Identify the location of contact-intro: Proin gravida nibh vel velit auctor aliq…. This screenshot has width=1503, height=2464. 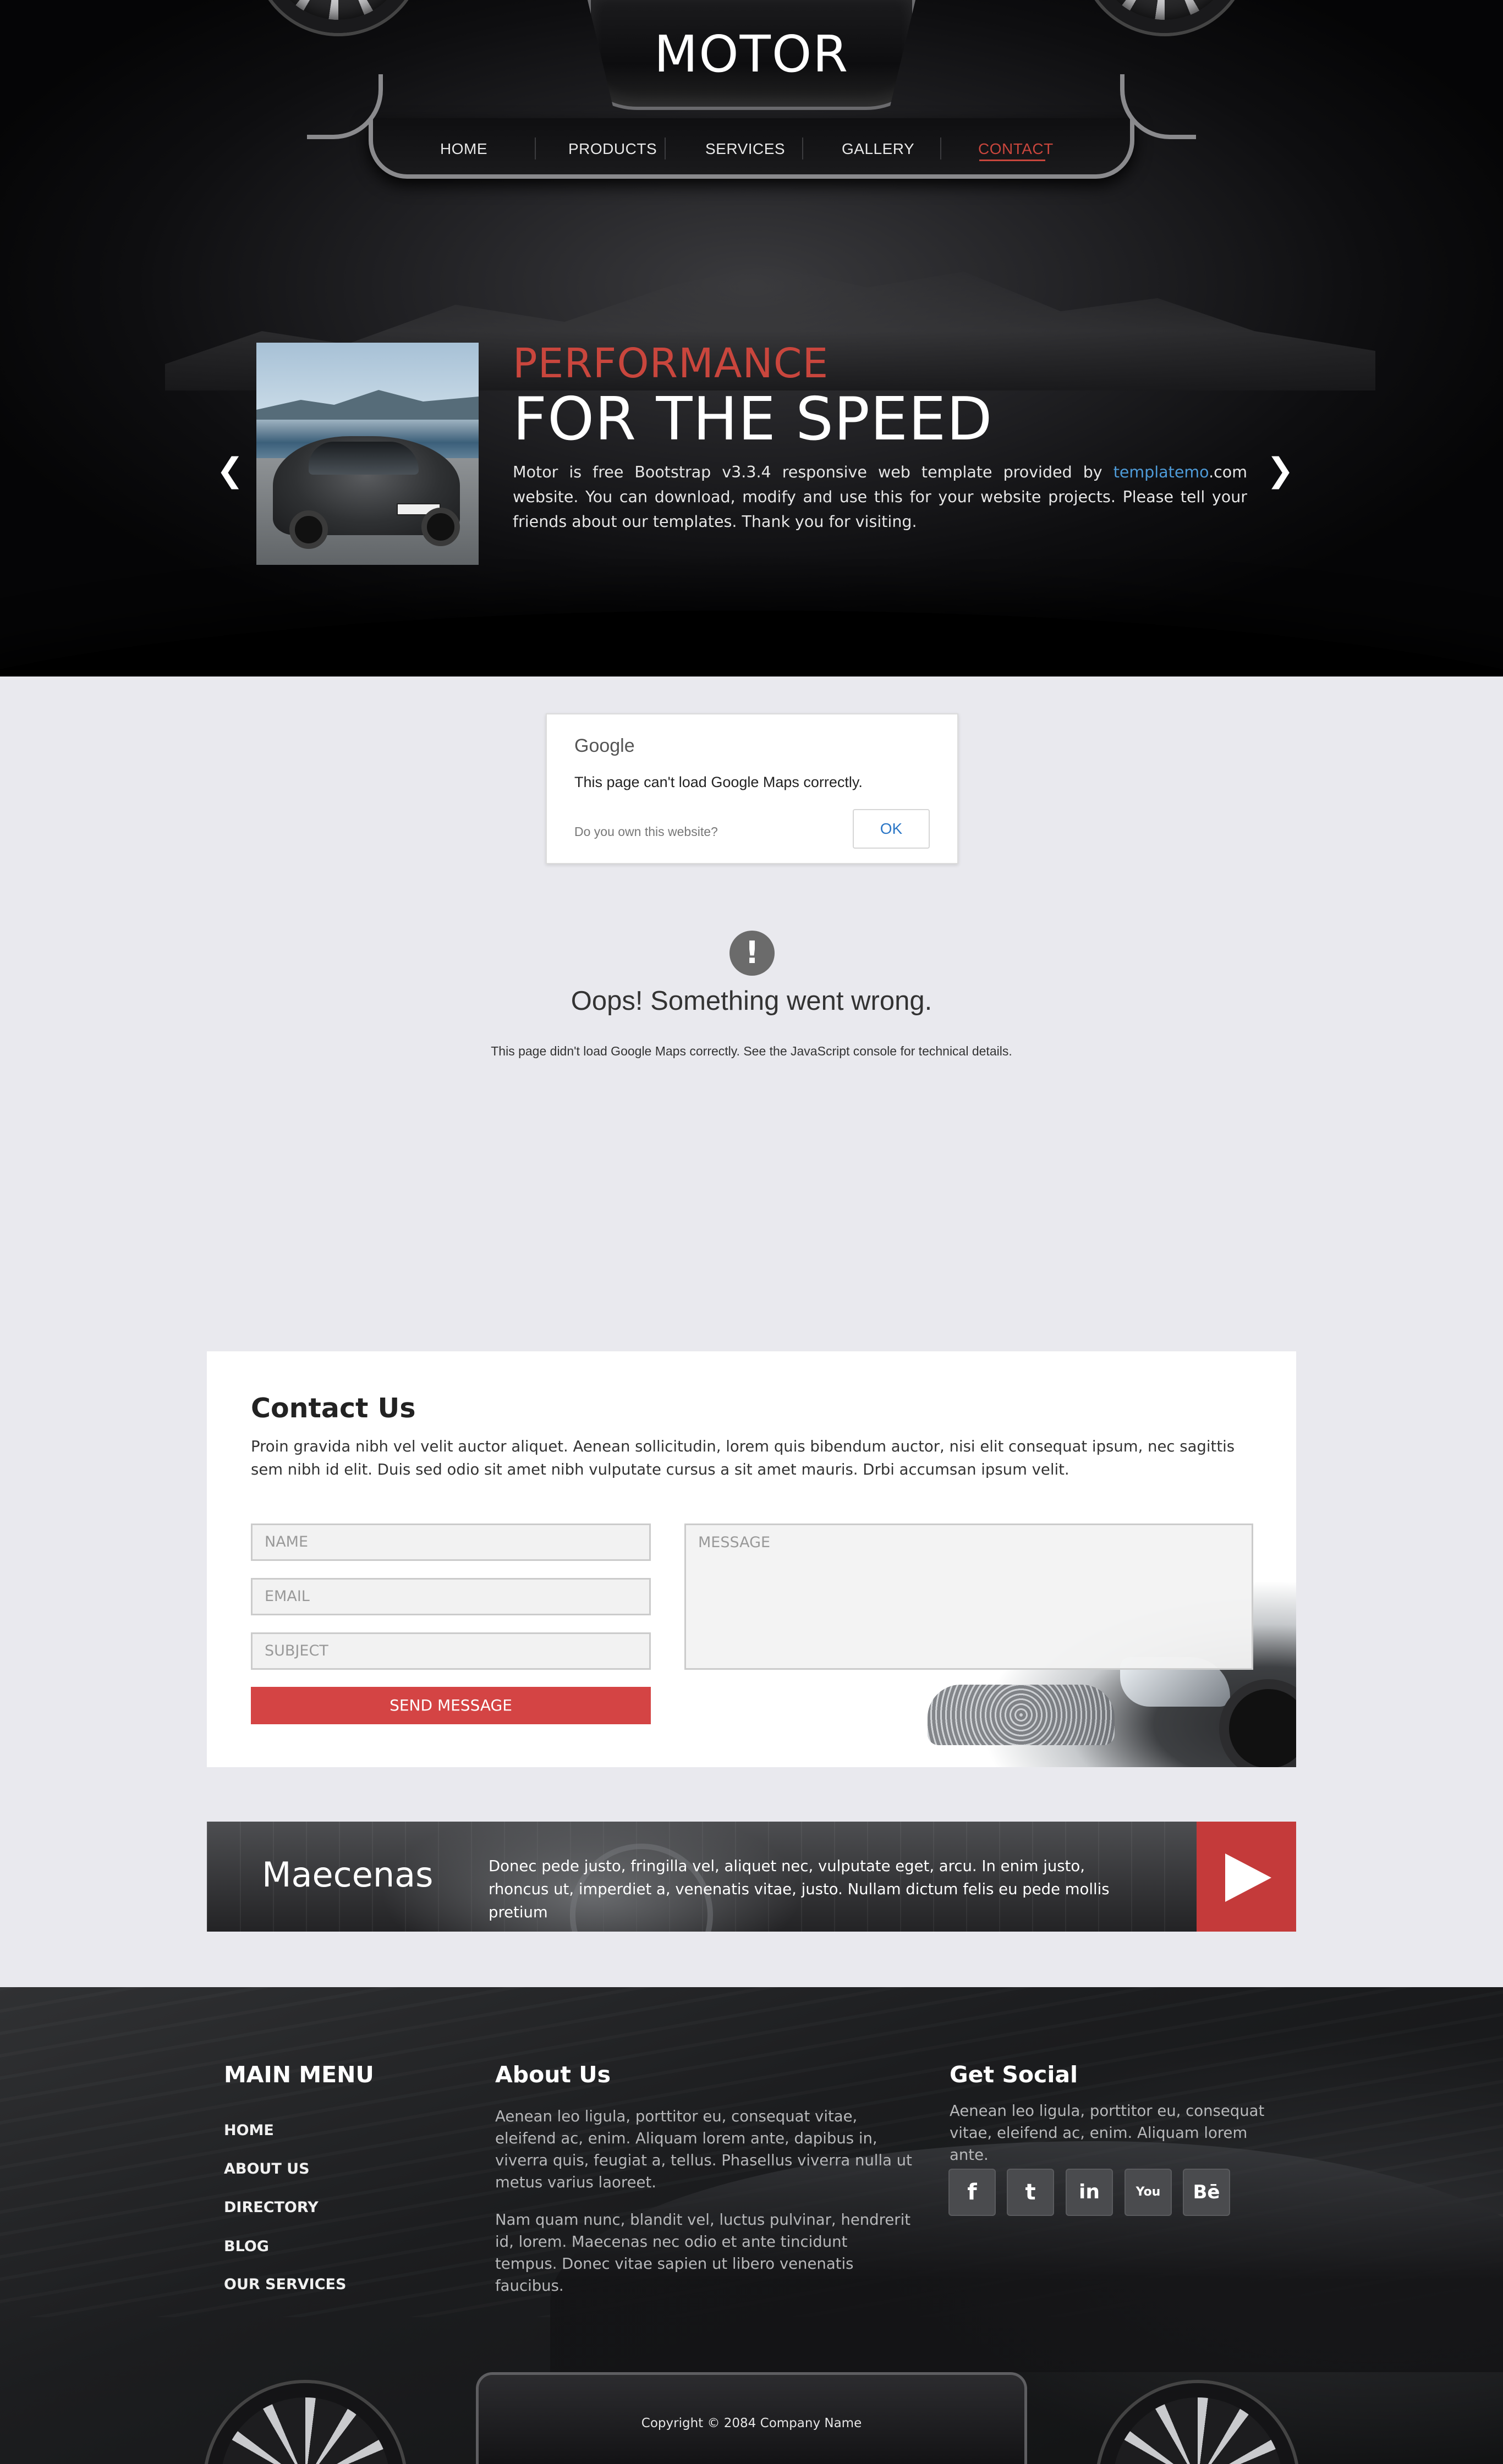
(743, 1458).